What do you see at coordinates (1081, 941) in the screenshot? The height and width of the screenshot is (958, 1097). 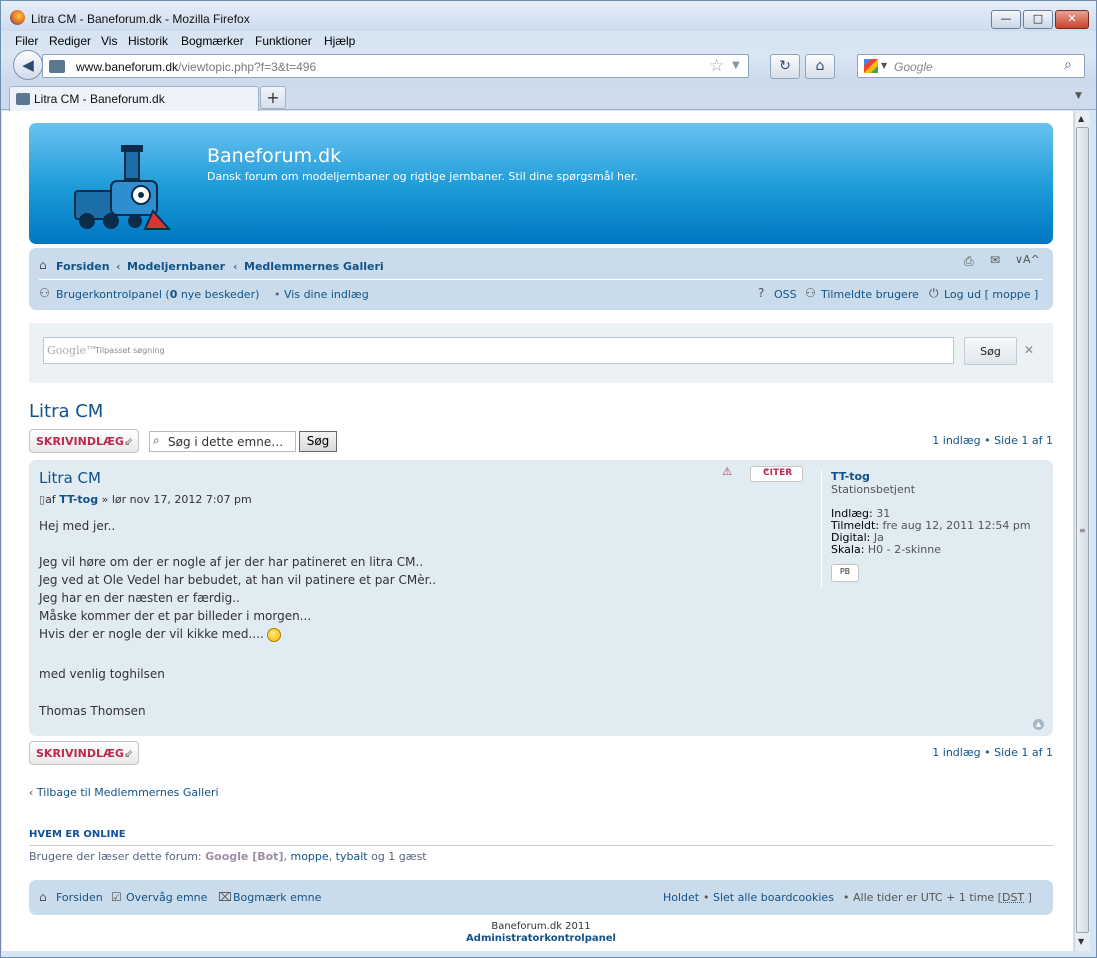 I see `scroll-down-icon: ▼` at bounding box center [1081, 941].